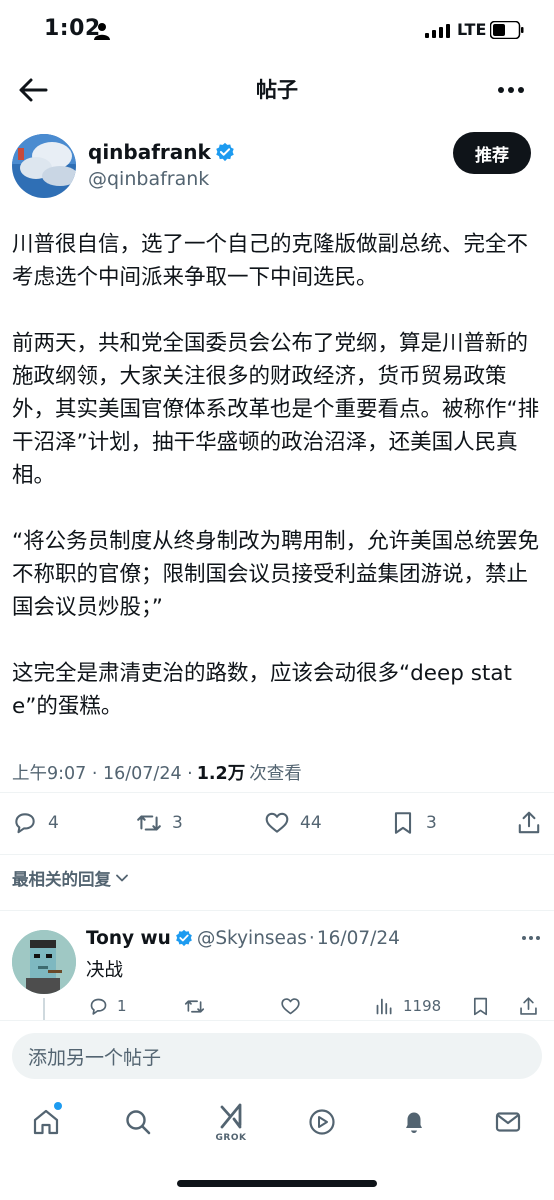 This screenshot has height=1200, width=554. I want to click on home-icon, so click(46, 1122).